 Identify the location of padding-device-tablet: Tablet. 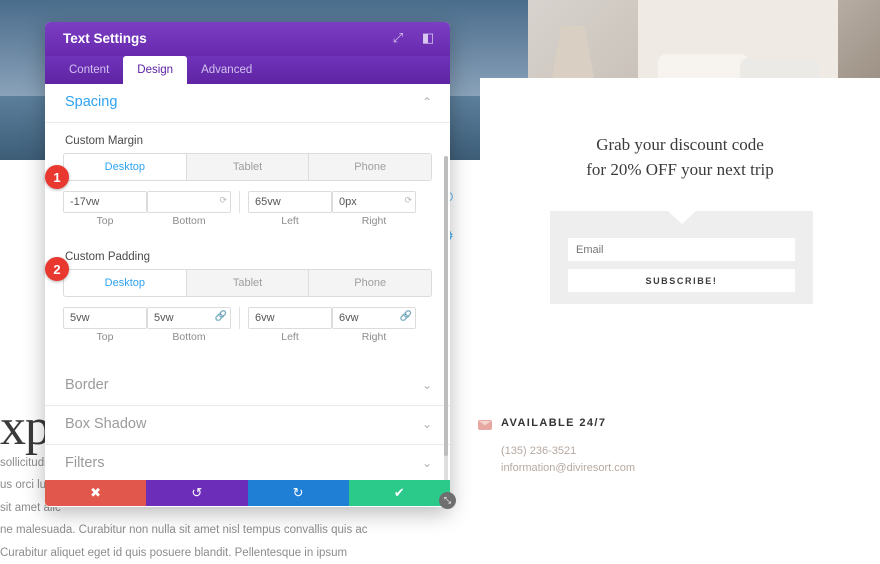
(248, 283).